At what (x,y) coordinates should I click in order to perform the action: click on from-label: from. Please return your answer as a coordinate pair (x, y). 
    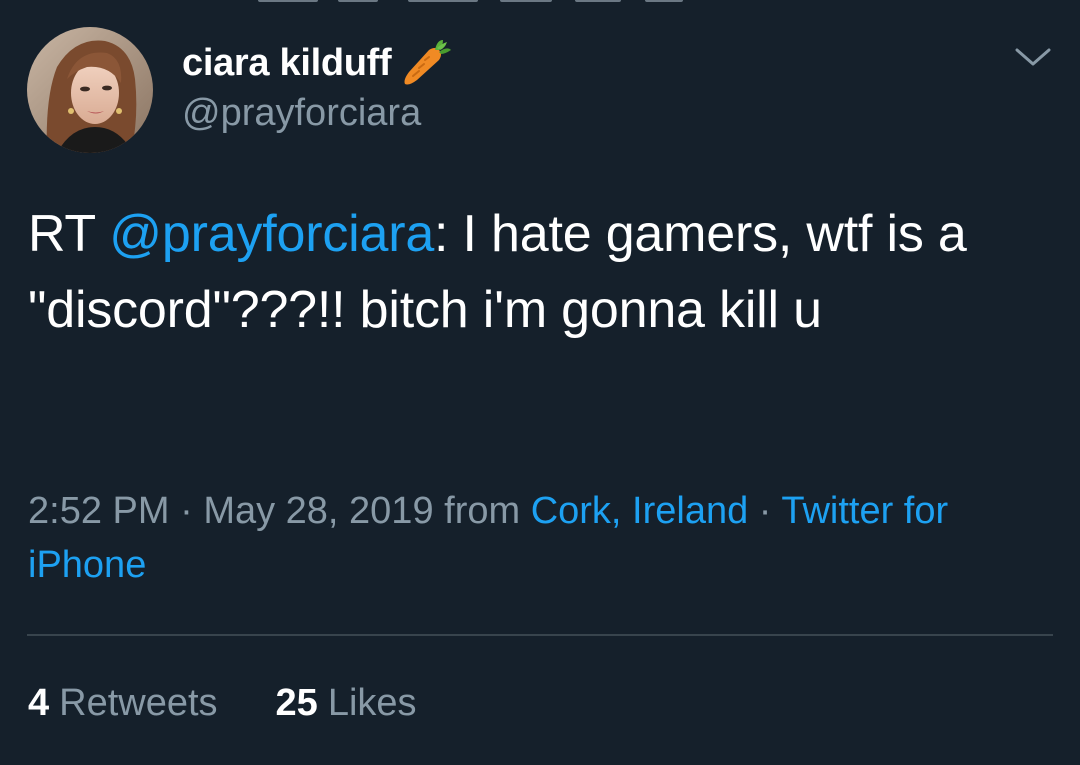
    Looking at the image, I should click on (482, 511).